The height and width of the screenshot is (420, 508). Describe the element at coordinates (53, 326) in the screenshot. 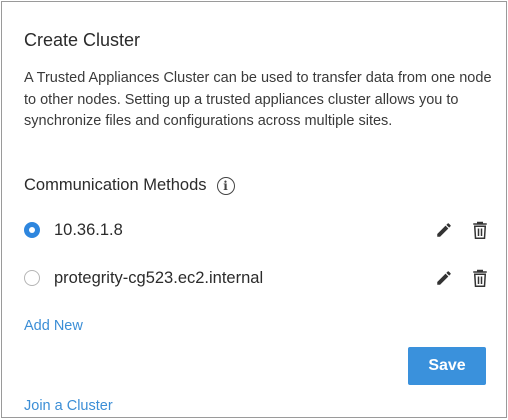

I see `add-new-link: Add New` at that location.